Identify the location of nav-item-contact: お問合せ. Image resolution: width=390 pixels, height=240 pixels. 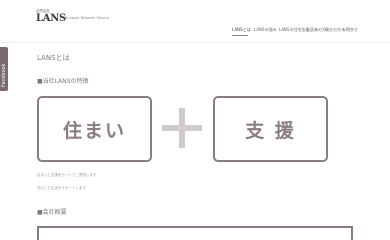
(350, 31).